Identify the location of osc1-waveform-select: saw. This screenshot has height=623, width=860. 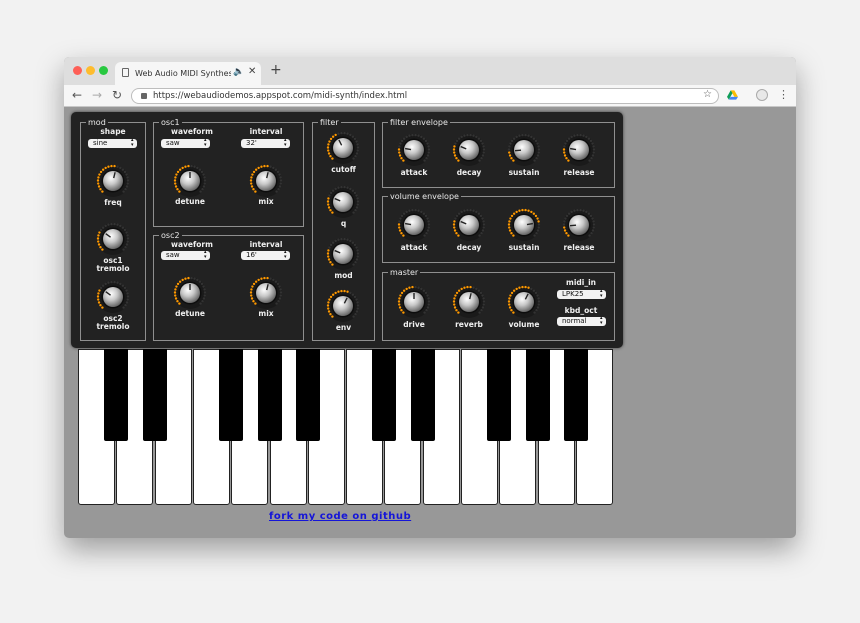
(185, 143).